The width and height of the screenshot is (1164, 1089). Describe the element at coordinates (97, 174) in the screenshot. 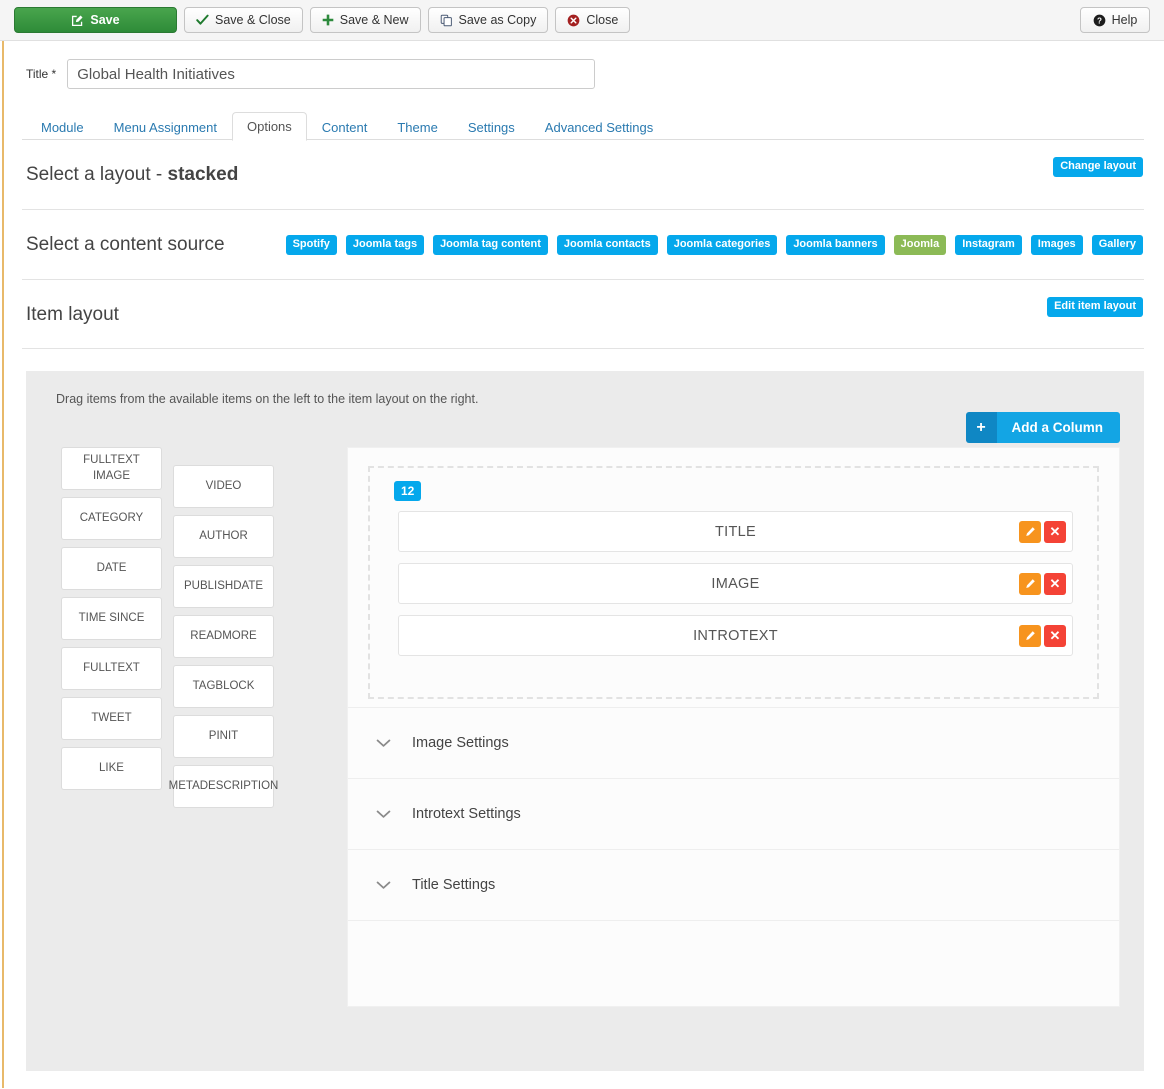

I see `select-layout-heading-prefix: Select a layout -` at that location.